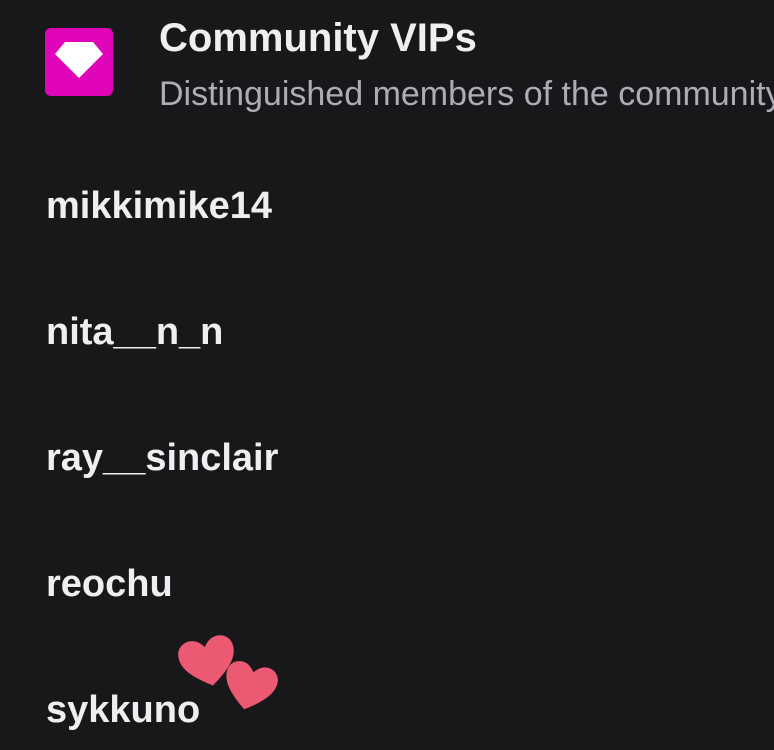  What do you see at coordinates (162, 458) in the screenshot?
I see `vip-username: ray__sinclair` at bounding box center [162, 458].